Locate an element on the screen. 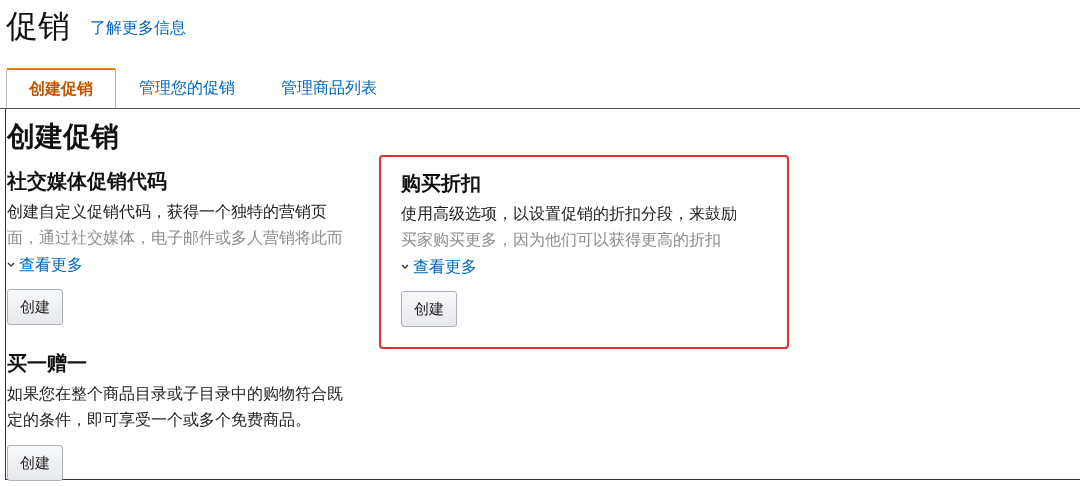 The height and width of the screenshot is (486, 1080). section-title: 创建促销 is located at coordinates (63, 137).